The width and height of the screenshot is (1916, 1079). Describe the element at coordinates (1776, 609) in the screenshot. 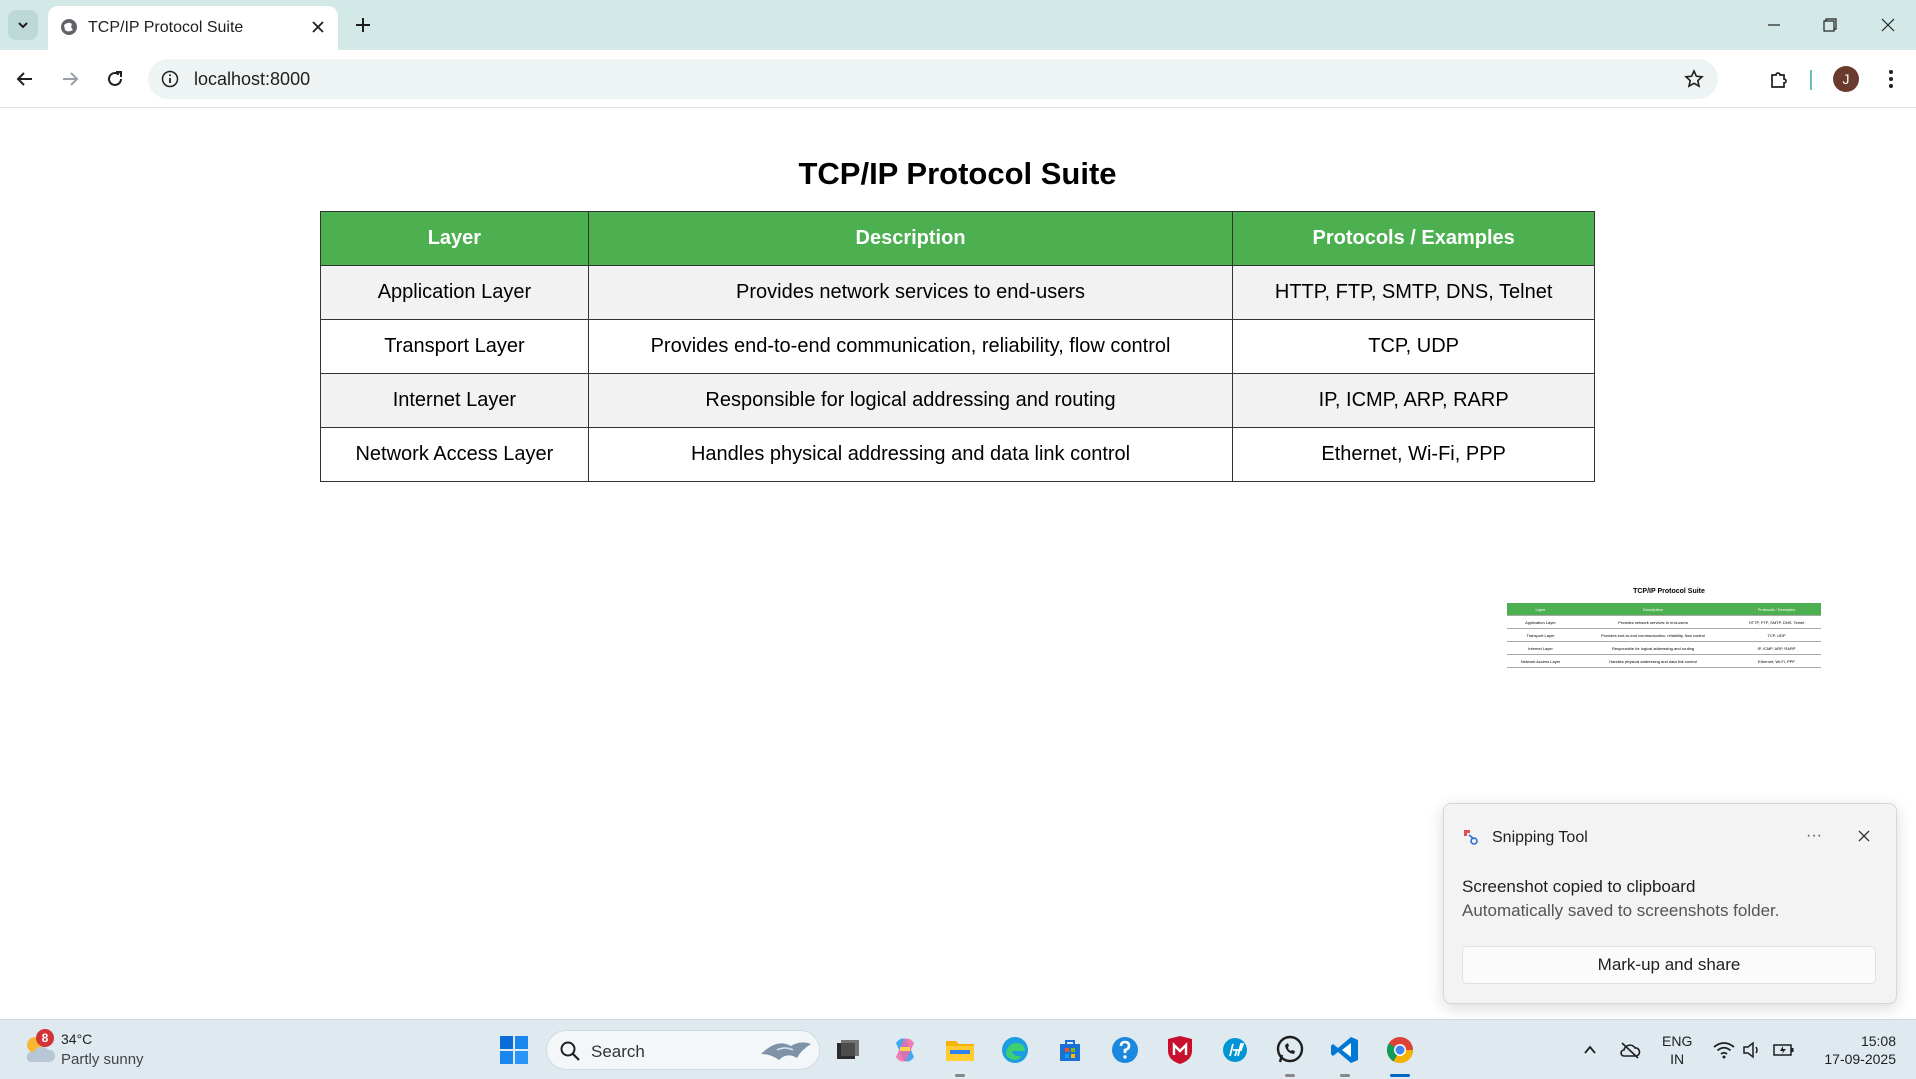

I see `thumbnail-cell: Protocols / Examples` at that location.